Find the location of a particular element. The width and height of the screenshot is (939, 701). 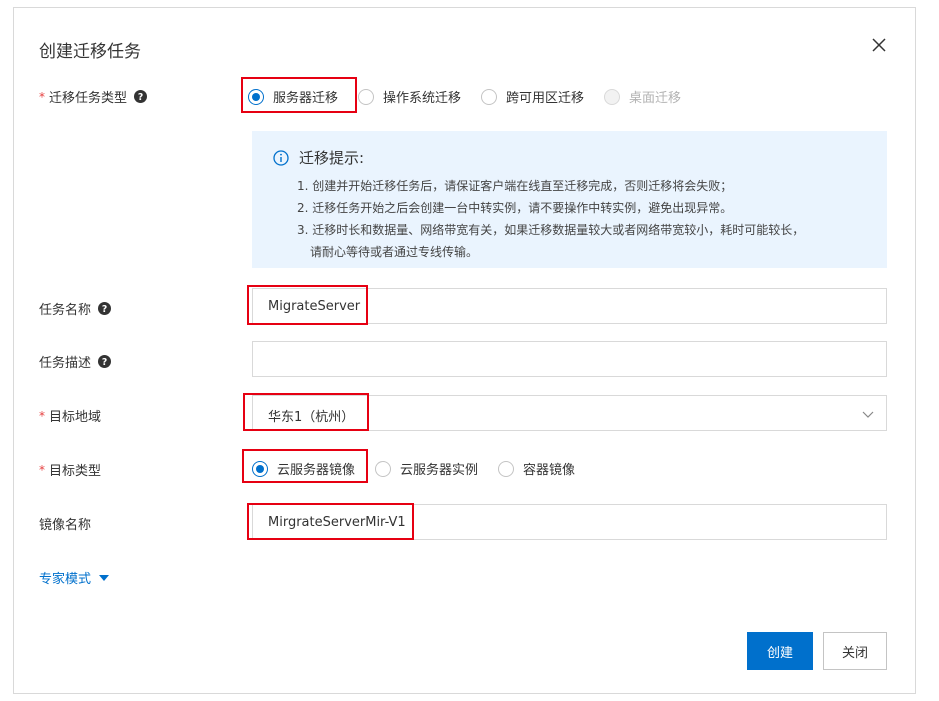

task-desc-label: 任务描述 ? is located at coordinates (75, 361).